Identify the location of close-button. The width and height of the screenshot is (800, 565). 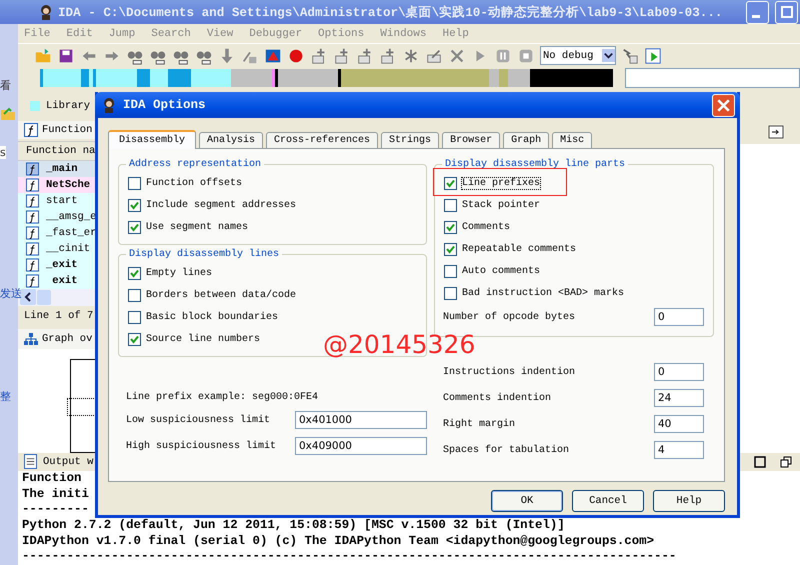
(723, 105).